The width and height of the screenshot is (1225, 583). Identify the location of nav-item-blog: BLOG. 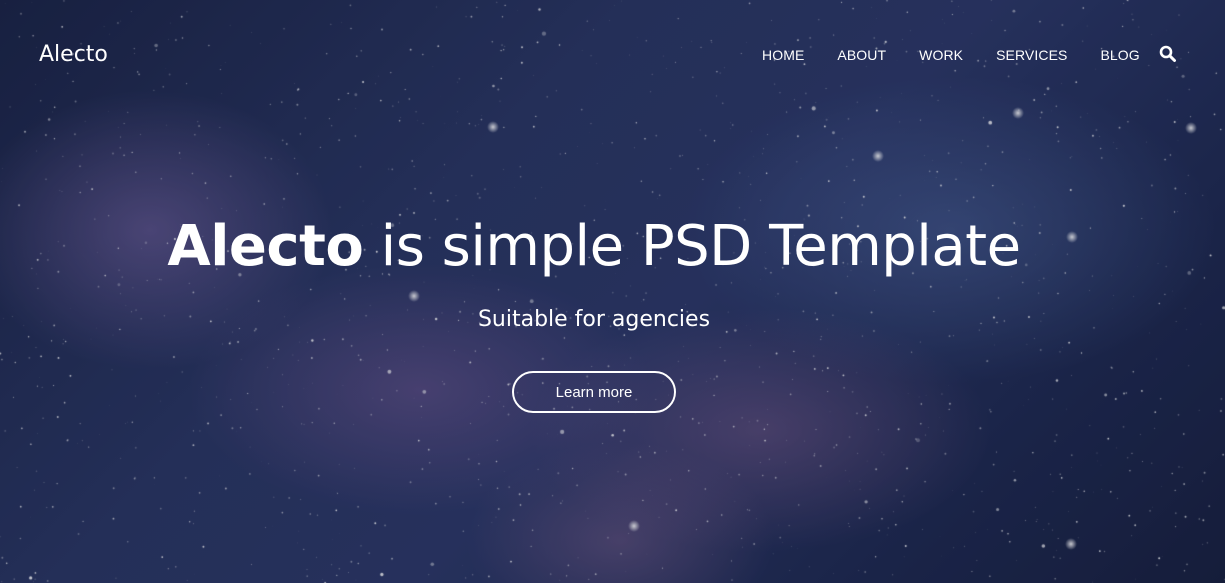
(1119, 55).